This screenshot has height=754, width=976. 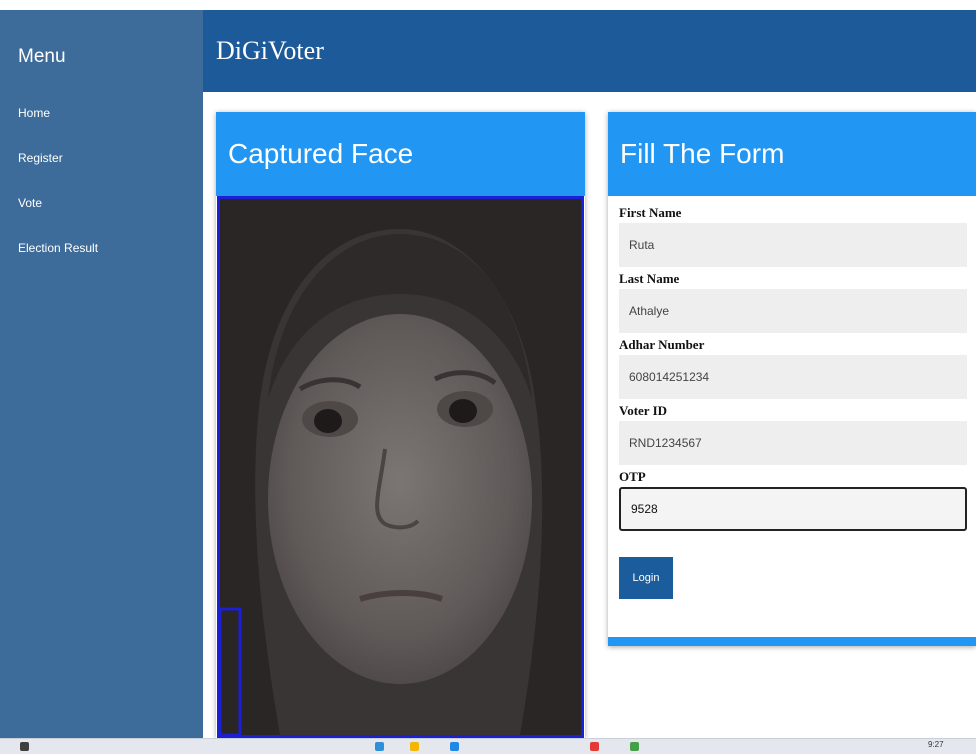 What do you see at coordinates (650, 212) in the screenshot?
I see `first-name-label: First Name` at bounding box center [650, 212].